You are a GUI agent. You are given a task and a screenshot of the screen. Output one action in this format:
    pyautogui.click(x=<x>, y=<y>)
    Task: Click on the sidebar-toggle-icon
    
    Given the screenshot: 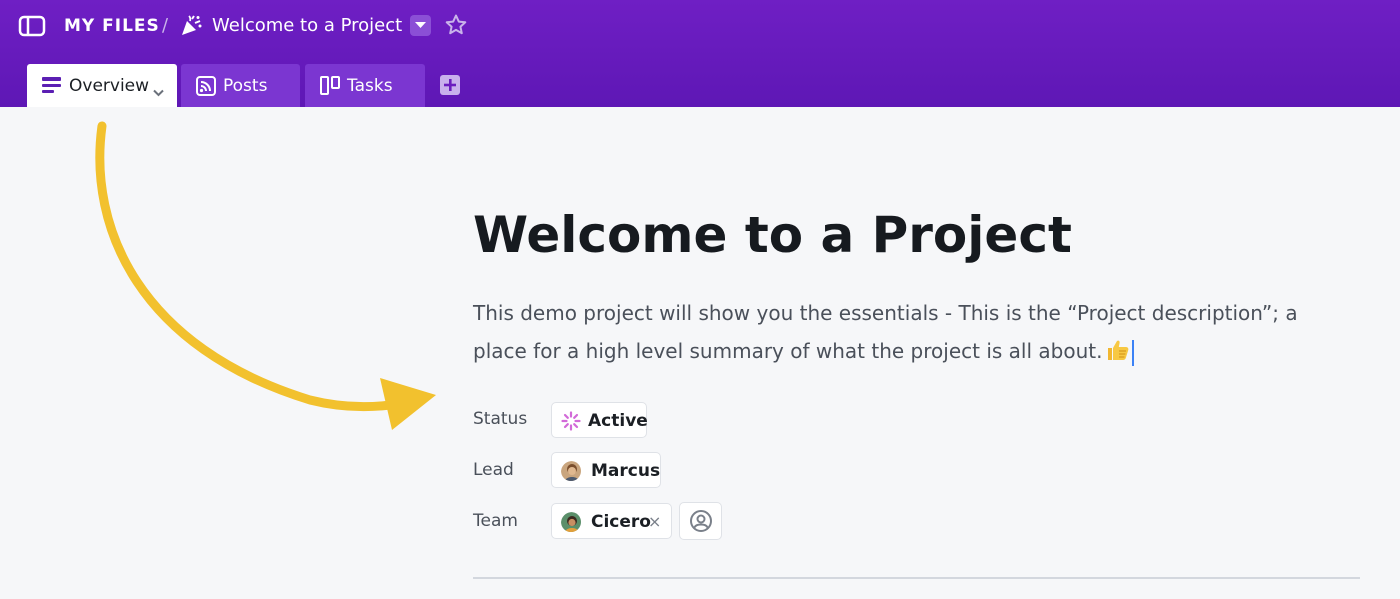 What is the action you would take?
    pyautogui.click(x=32, y=26)
    